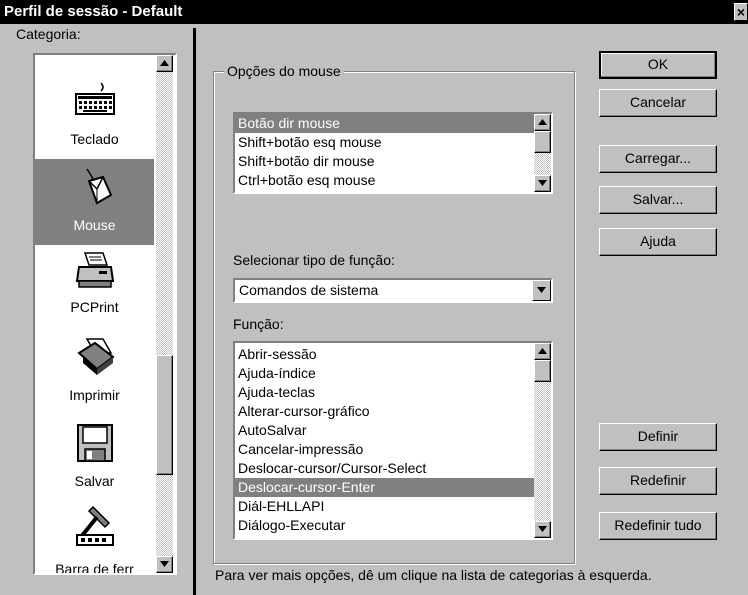 The width and height of the screenshot is (748, 595). I want to click on list-item: Alterar-cursor-gráfico, so click(384, 411).